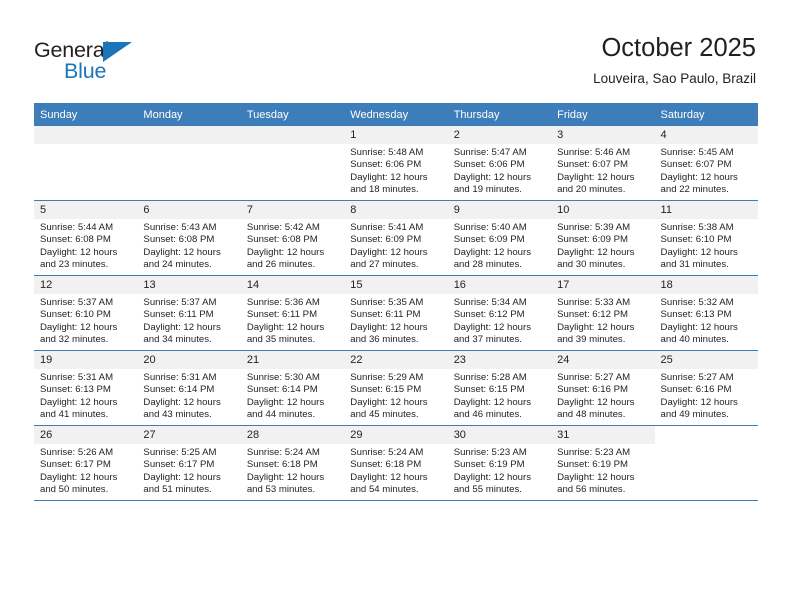 This screenshot has width=792, height=612. What do you see at coordinates (386, 390) in the screenshot?
I see `sunset-text: Sunset: 6:15 PM` at bounding box center [386, 390].